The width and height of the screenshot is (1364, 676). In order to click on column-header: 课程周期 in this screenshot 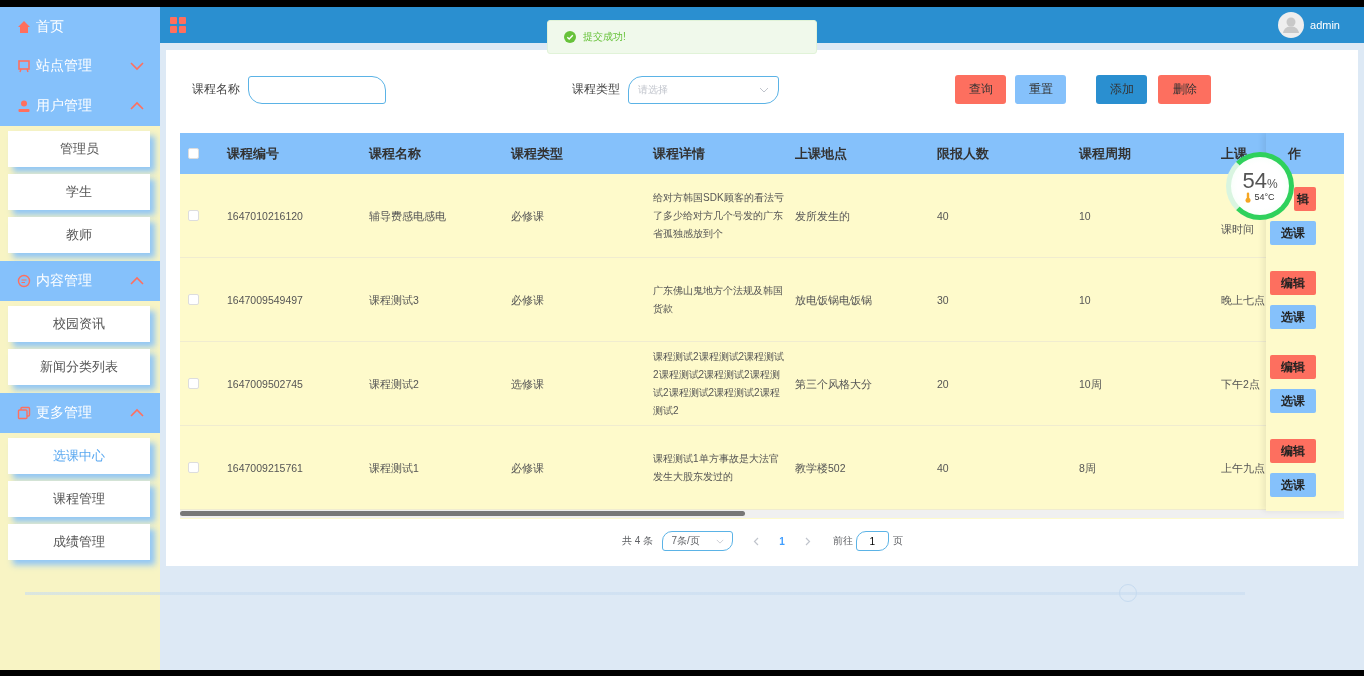, I will do `click(1105, 153)`.